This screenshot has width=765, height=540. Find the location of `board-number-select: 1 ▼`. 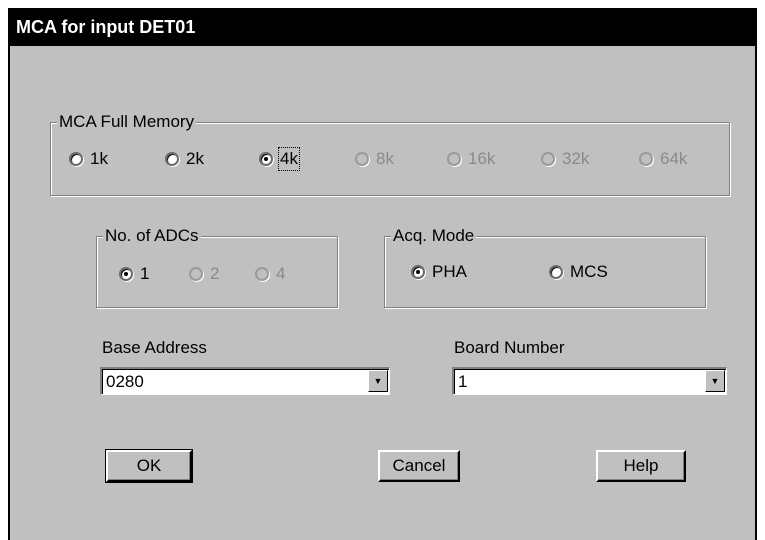

board-number-select: 1 ▼ is located at coordinates (589, 381).